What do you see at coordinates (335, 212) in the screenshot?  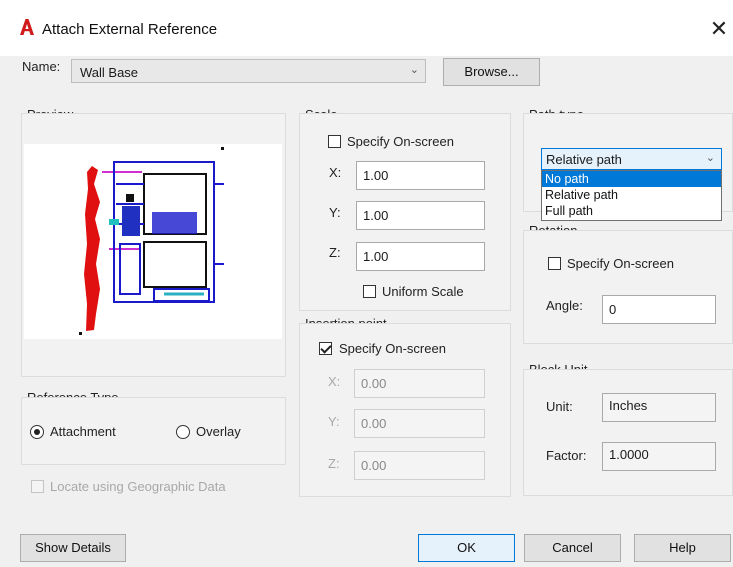 I see `scale-y-label: Y:` at bounding box center [335, 212].